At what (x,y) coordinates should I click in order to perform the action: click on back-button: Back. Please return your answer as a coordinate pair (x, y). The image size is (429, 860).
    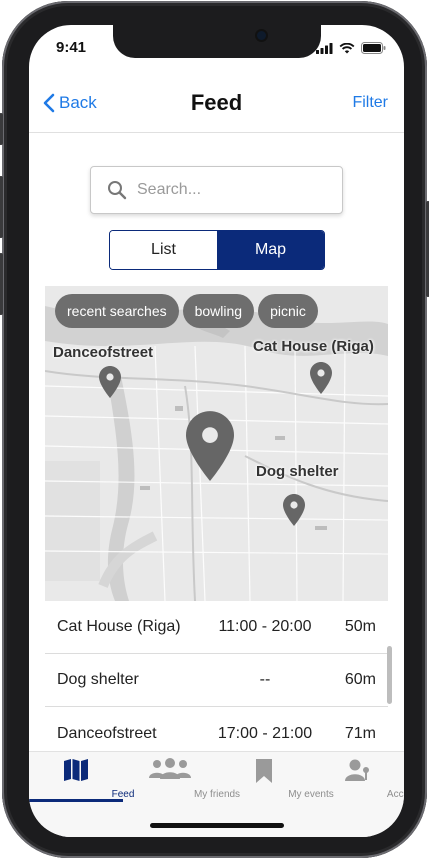
    Looking at the image, I should click on (70, 103).